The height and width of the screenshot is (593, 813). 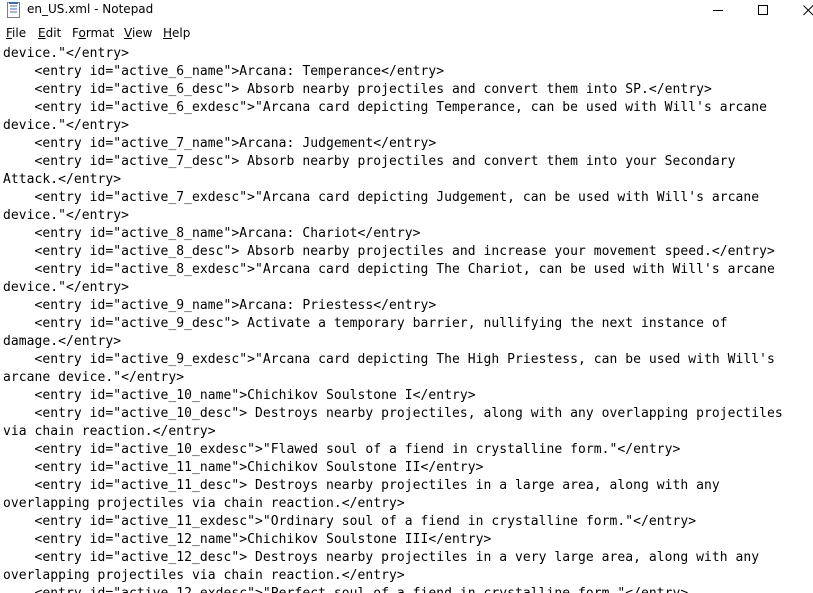 I want to click on text-line: arcane device."</entry>, so click(x=94, y=377).